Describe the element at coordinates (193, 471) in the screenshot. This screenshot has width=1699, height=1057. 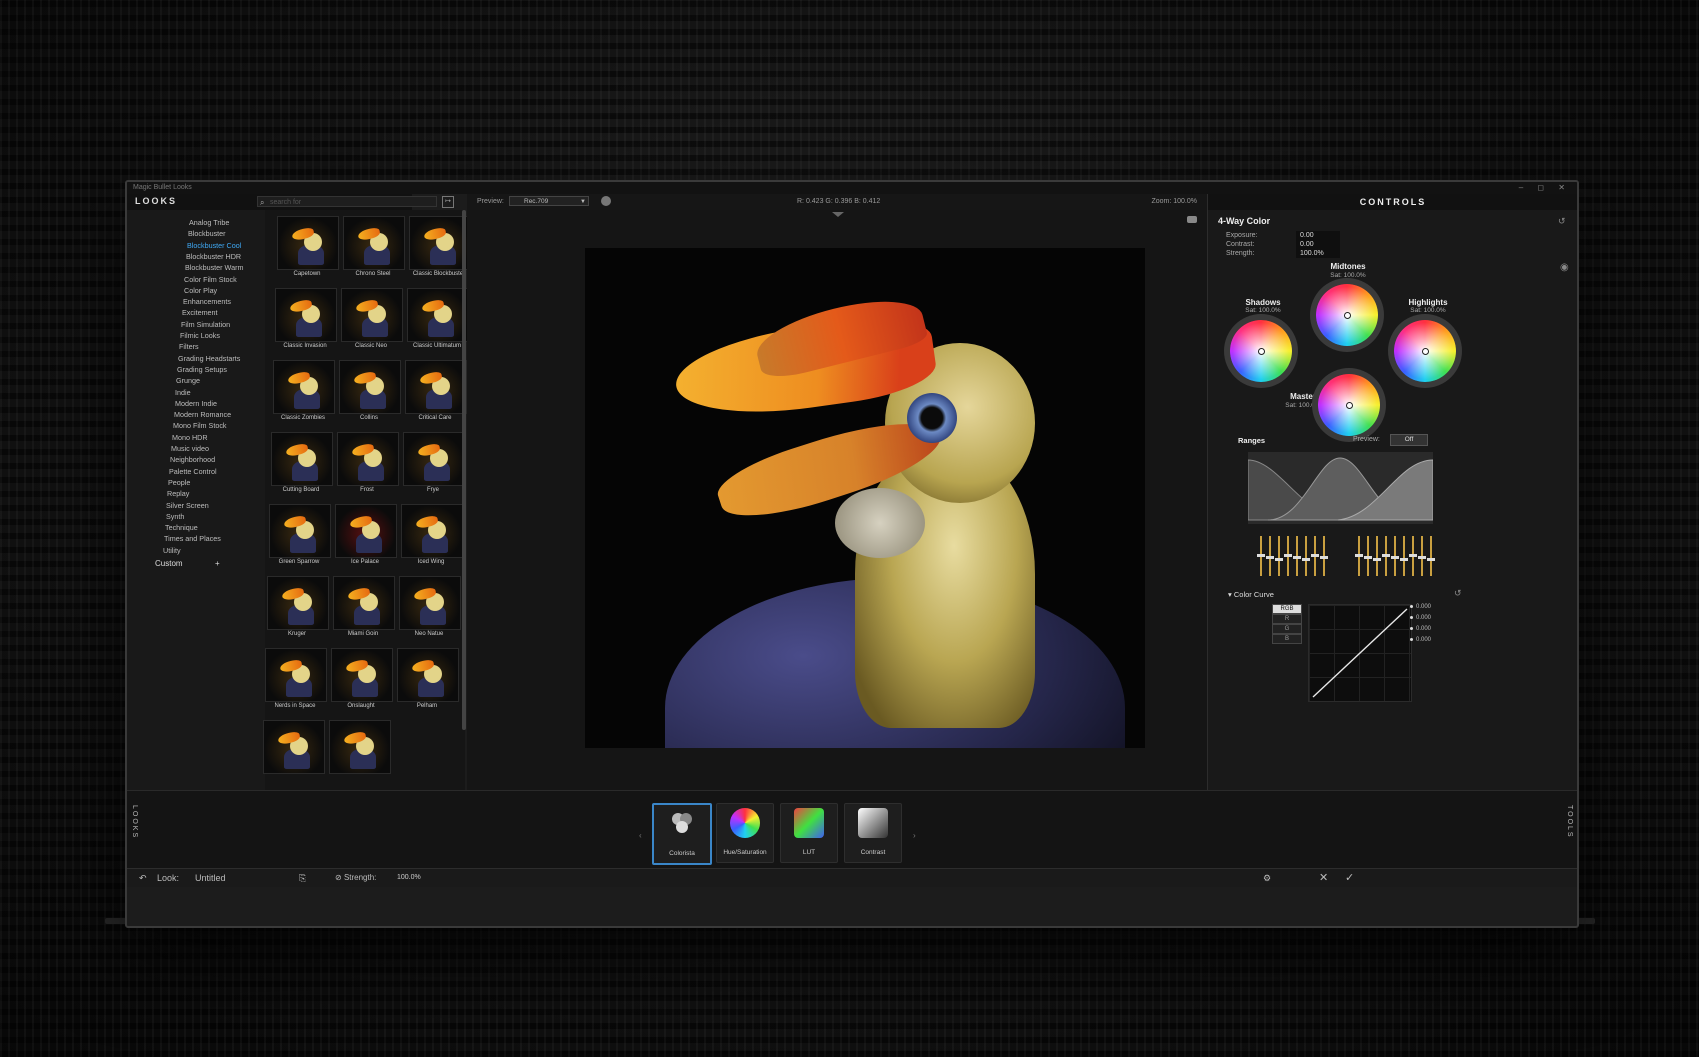
I see `category-item: Palette Control` at that location.